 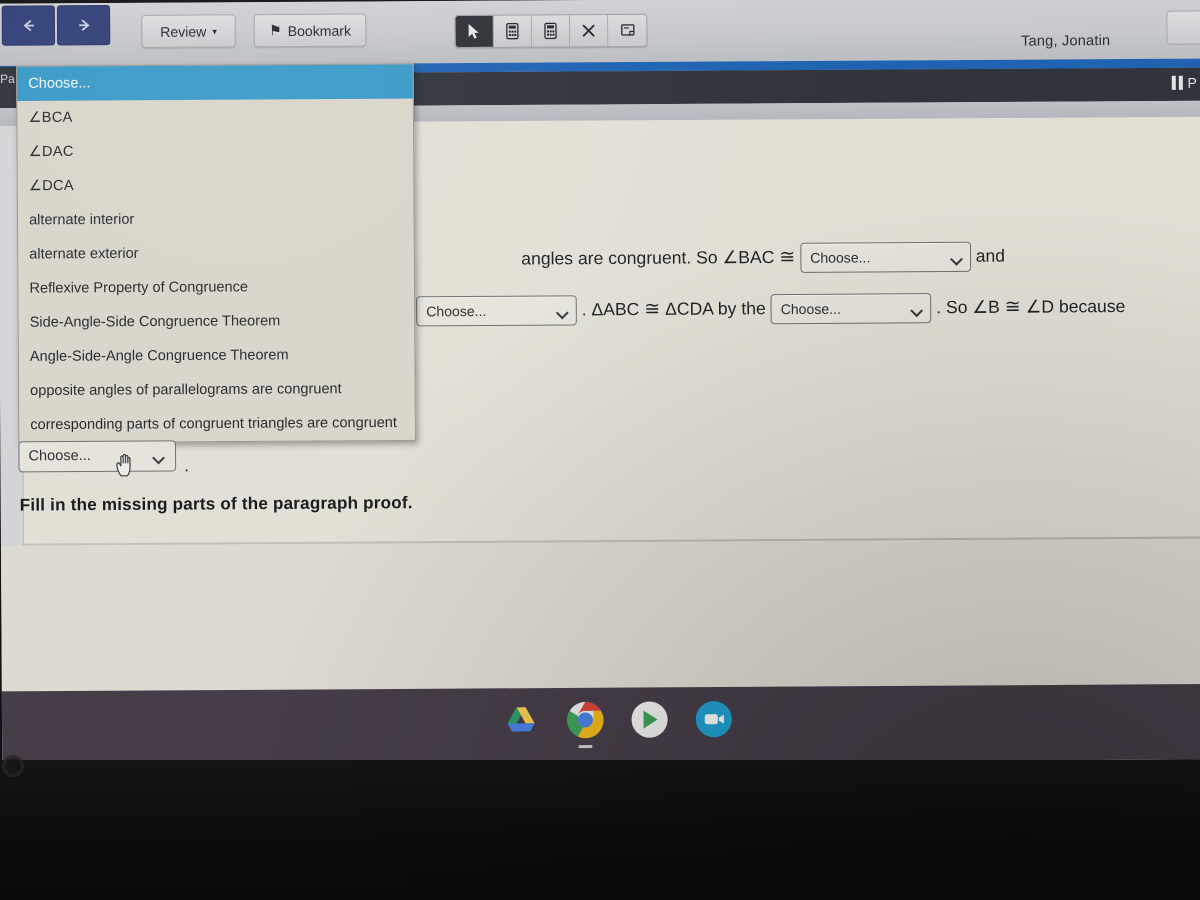 I want to click on user-name-label: Tang, Jonatin, so click(x=1066, y=41).